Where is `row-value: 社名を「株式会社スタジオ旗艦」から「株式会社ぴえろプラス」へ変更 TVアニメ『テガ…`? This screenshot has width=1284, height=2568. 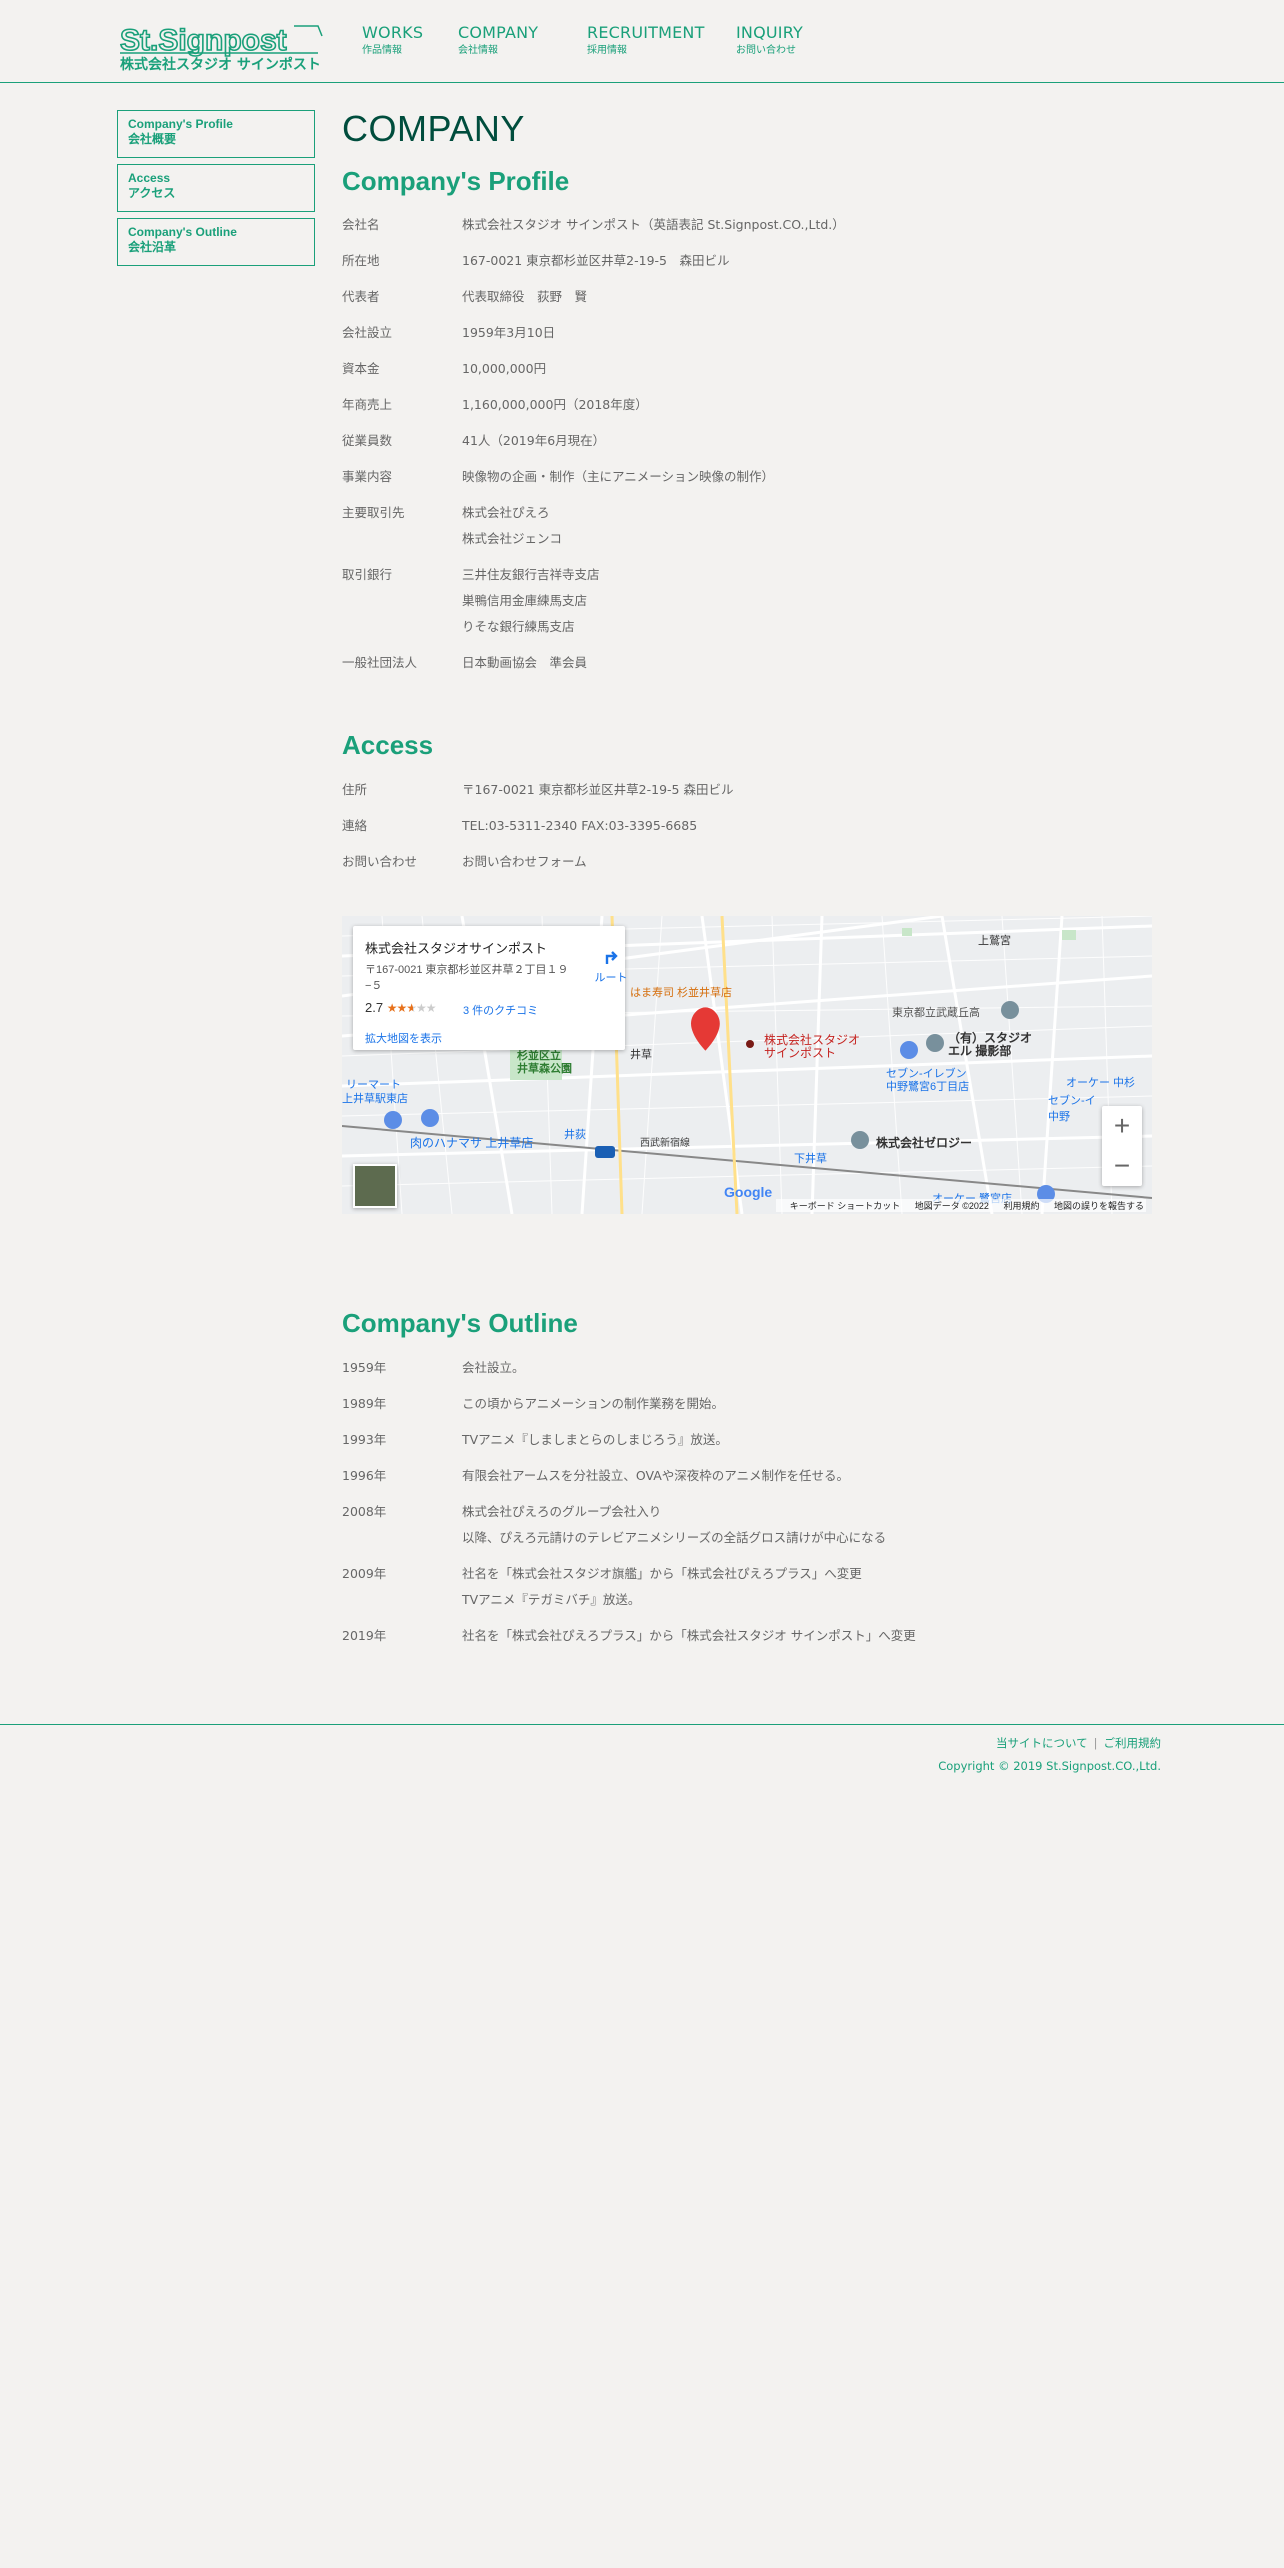 row-value: 社名を「株式会社スタジオ旗艦」から「株式会社ぴえろプラス」へ変更 TVアニメ『テガ… is located at coordinates (812, 1587).